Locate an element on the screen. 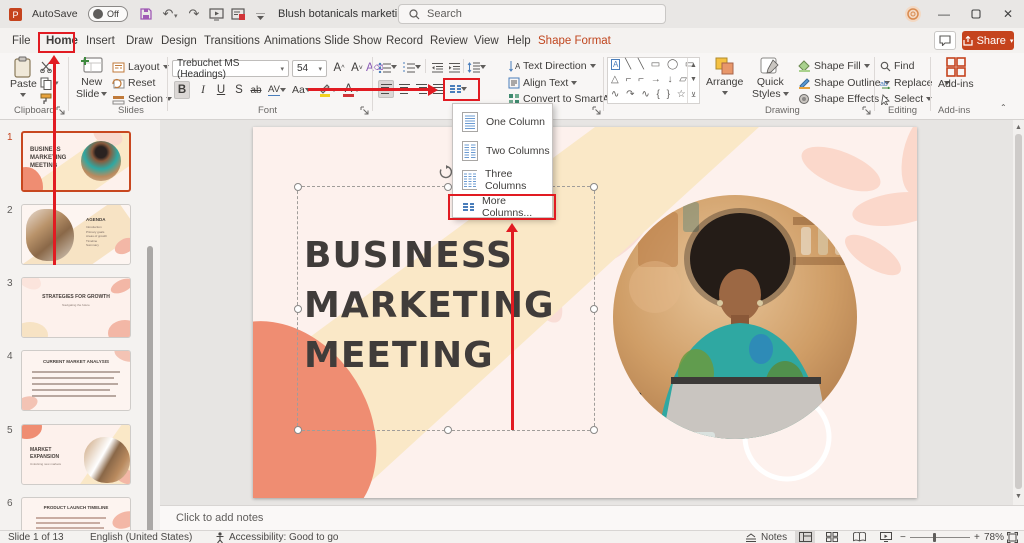 The image size is (1024, 543). align-text-button: Align Text is located at coordinates (543, 83).